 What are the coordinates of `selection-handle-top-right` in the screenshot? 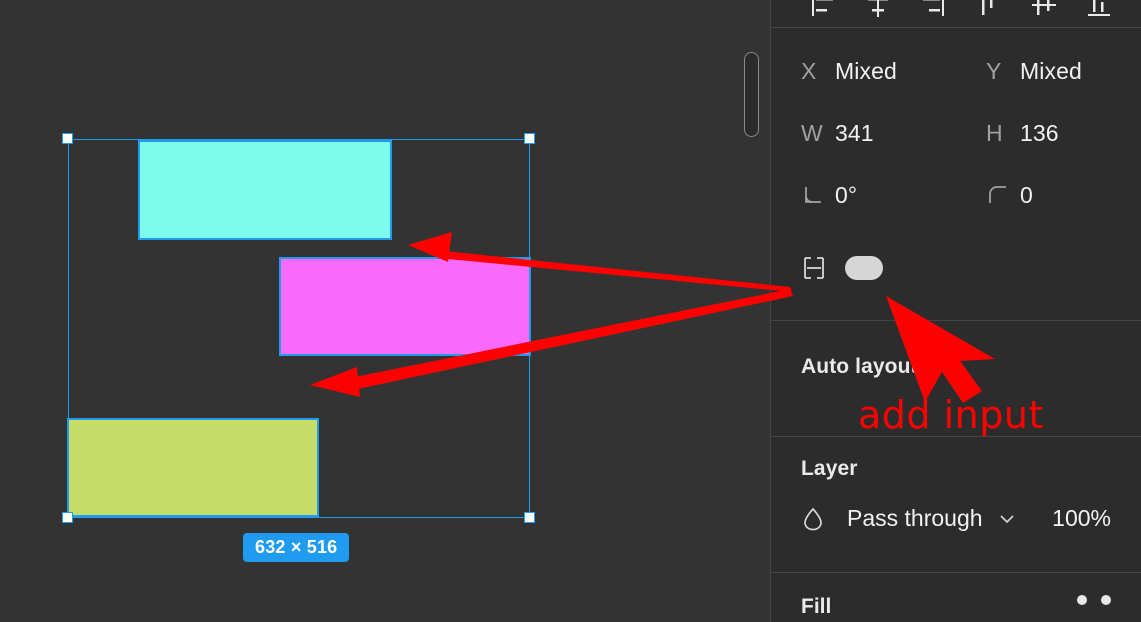 It's located at (529, 138).